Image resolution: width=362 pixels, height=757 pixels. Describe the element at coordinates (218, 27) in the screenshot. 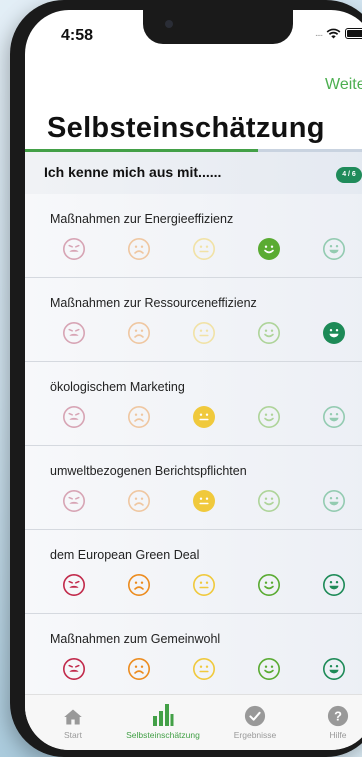

I see `notch` at that location.